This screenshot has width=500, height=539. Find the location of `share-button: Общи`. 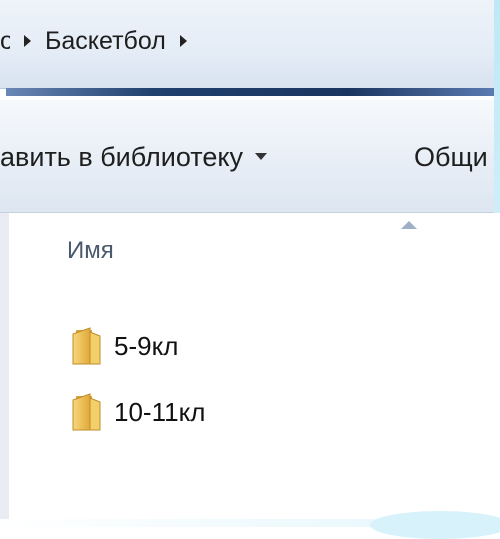

share-button: Общи is located at coordinates (451, 157).